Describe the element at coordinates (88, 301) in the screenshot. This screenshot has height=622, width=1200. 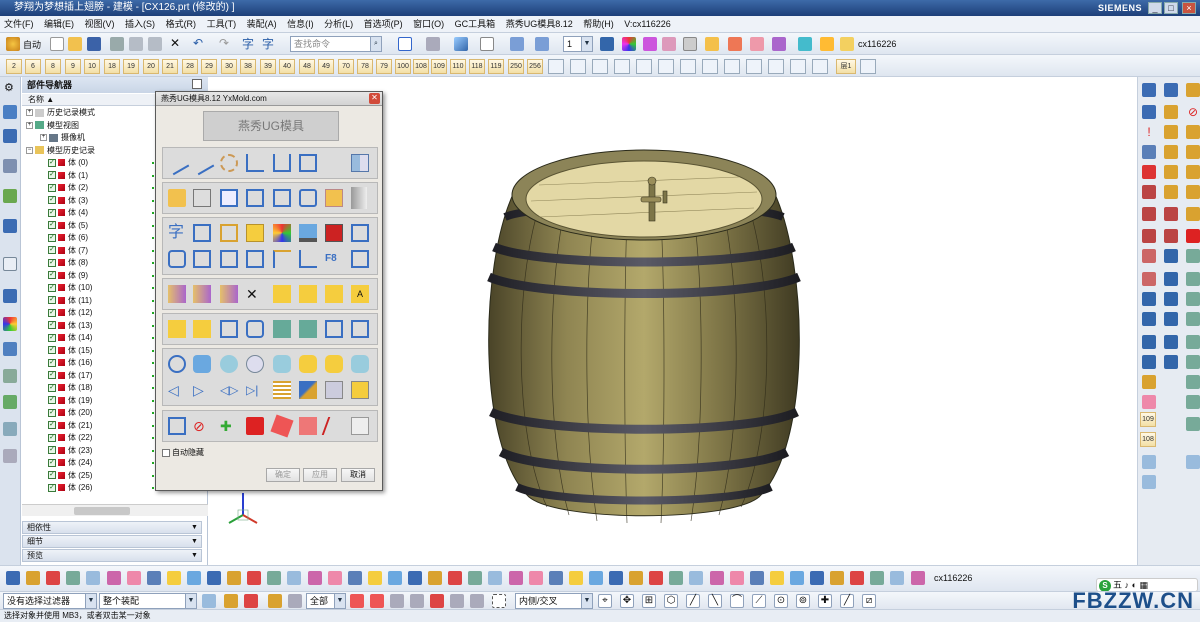
I see `body-row: ✓ 体 (11)` at that location.